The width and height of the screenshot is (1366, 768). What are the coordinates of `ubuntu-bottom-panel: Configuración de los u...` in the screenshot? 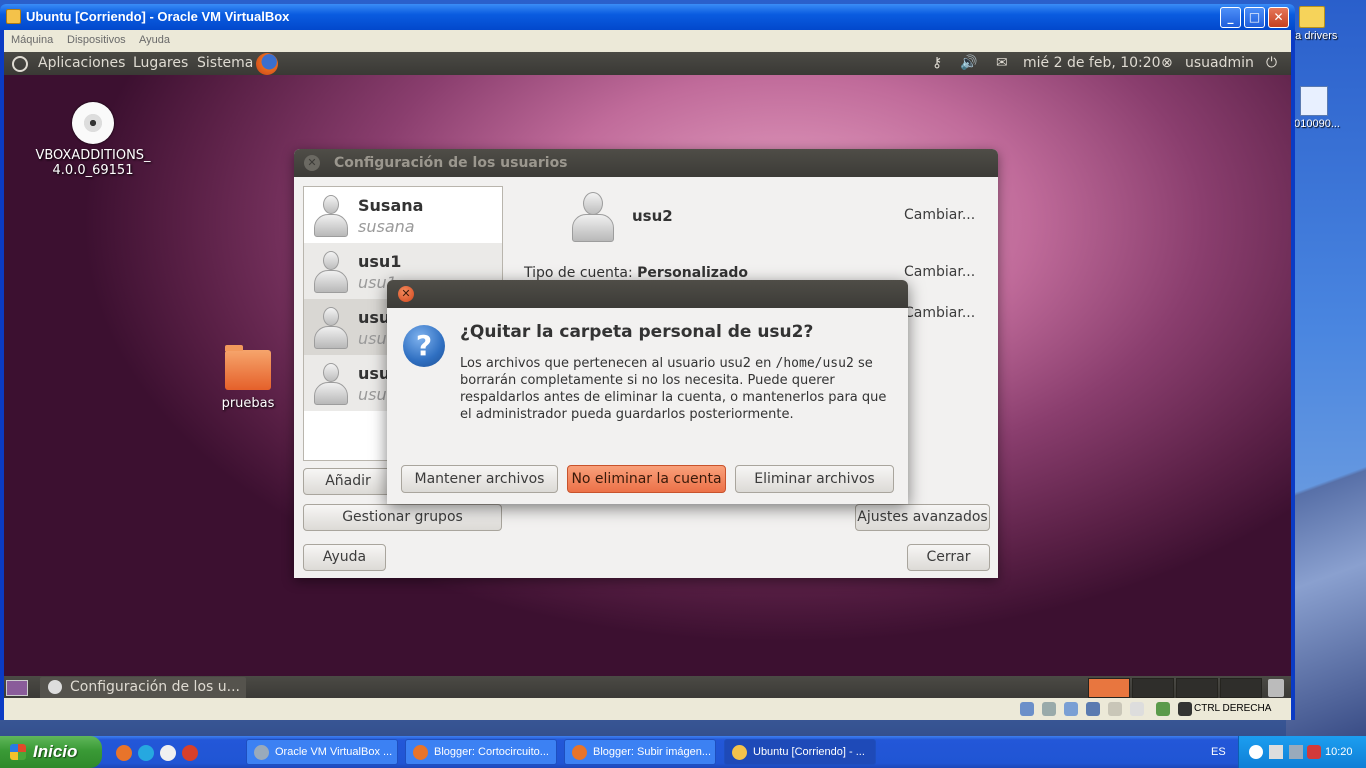 It's located at (647, 688).